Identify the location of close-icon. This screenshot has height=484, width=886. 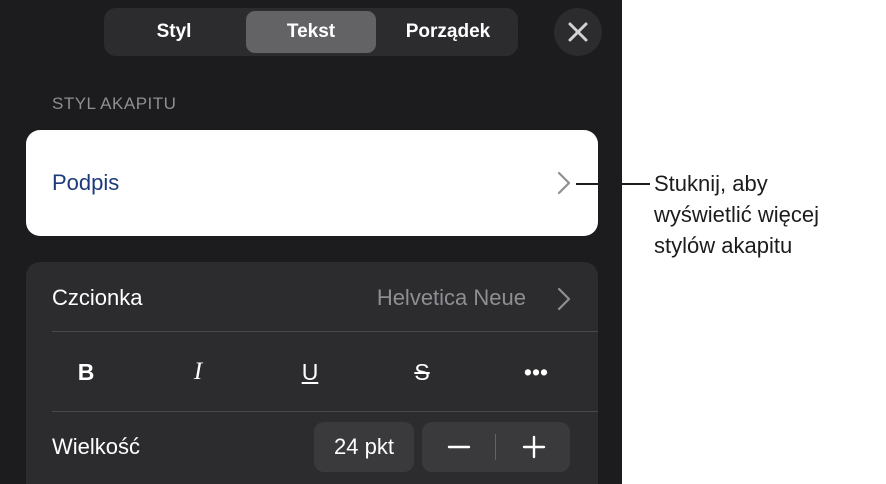
(578, 32).